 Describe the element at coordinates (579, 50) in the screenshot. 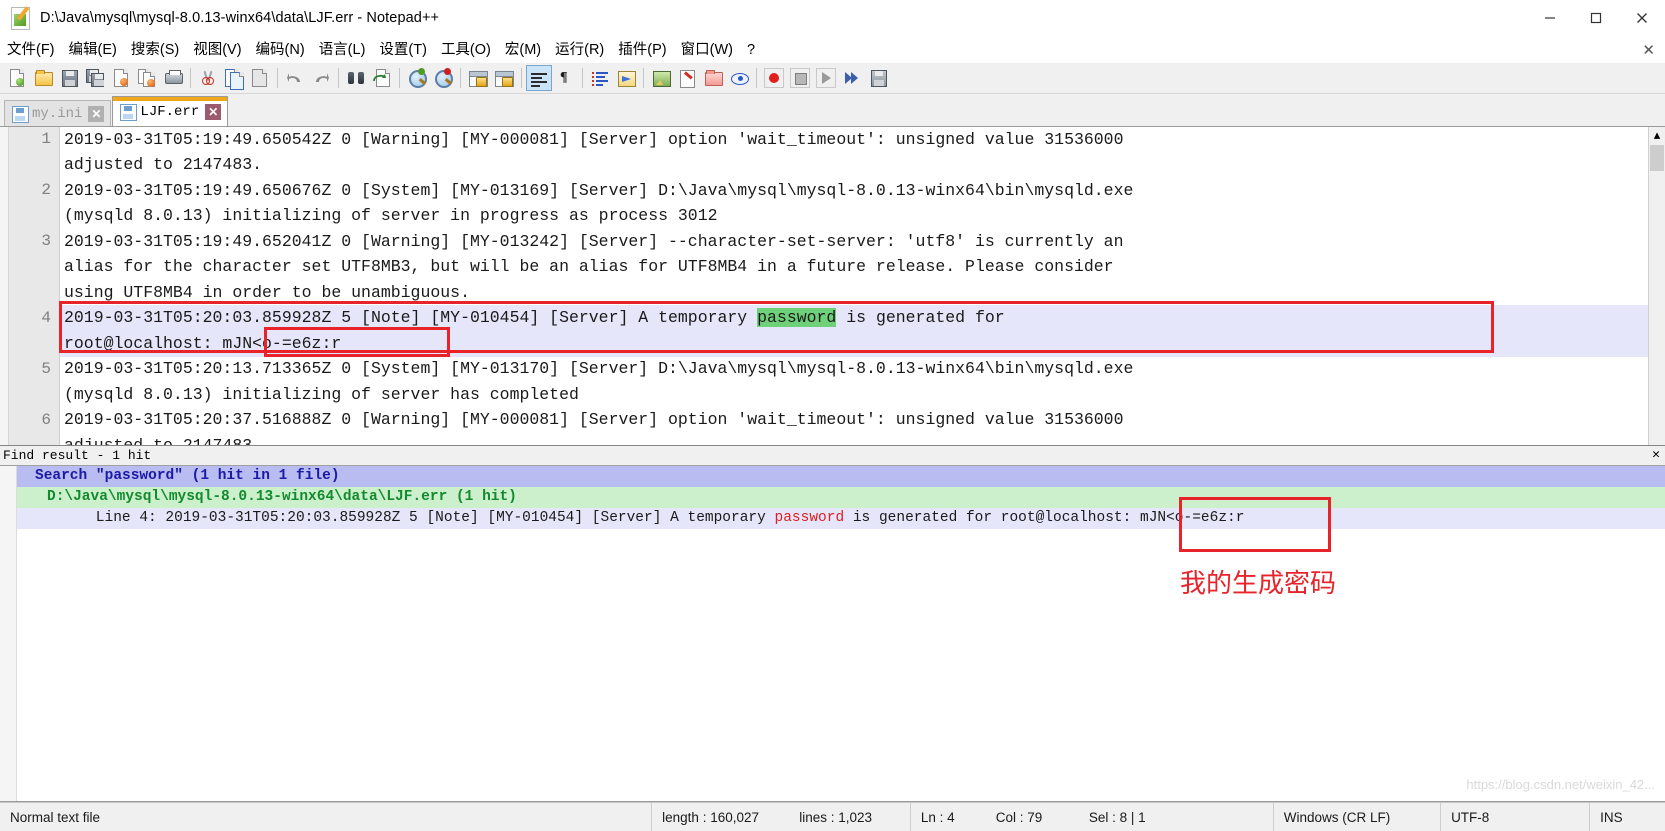

I see `menu-run: 运行(R)` at that location.